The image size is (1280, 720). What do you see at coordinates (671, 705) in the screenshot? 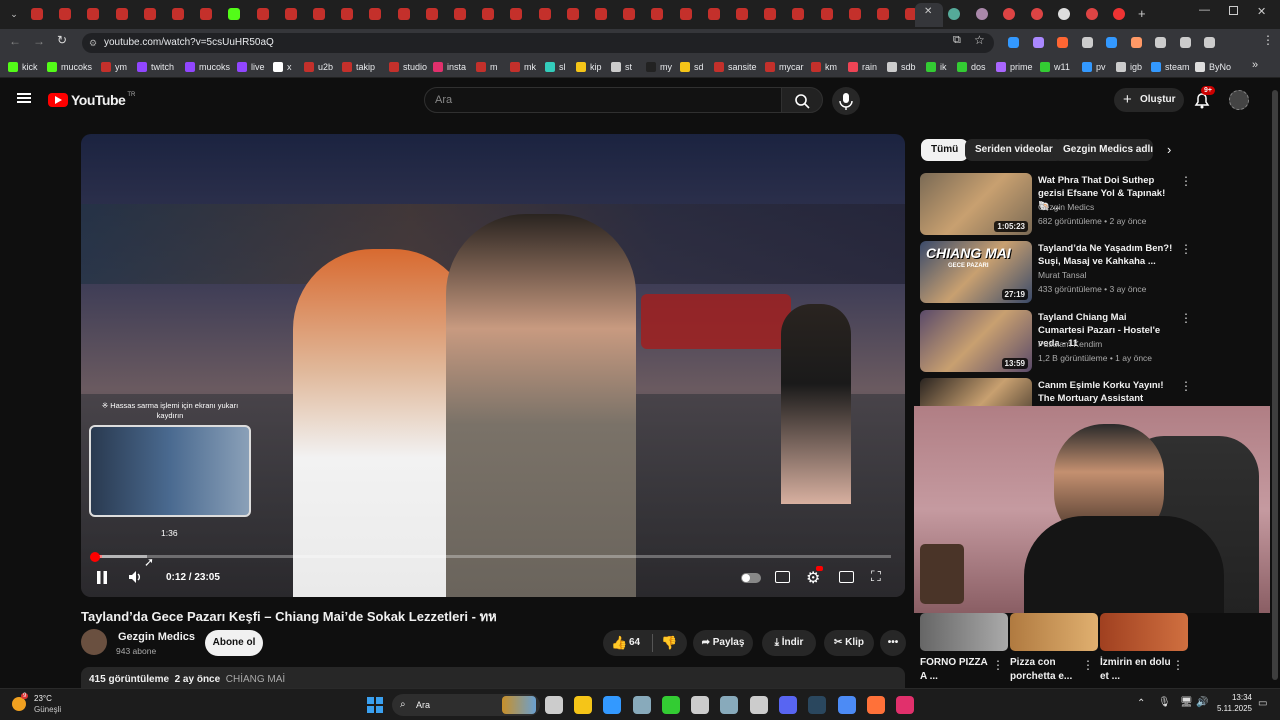
I see `headset-app-icon` at bounding box center [671, 705].